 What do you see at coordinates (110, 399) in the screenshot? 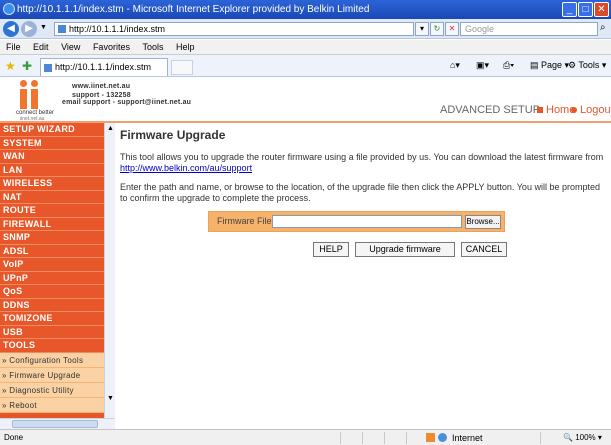
I see `scroll-down-icon: ▼` at bounding box center [110, 399].